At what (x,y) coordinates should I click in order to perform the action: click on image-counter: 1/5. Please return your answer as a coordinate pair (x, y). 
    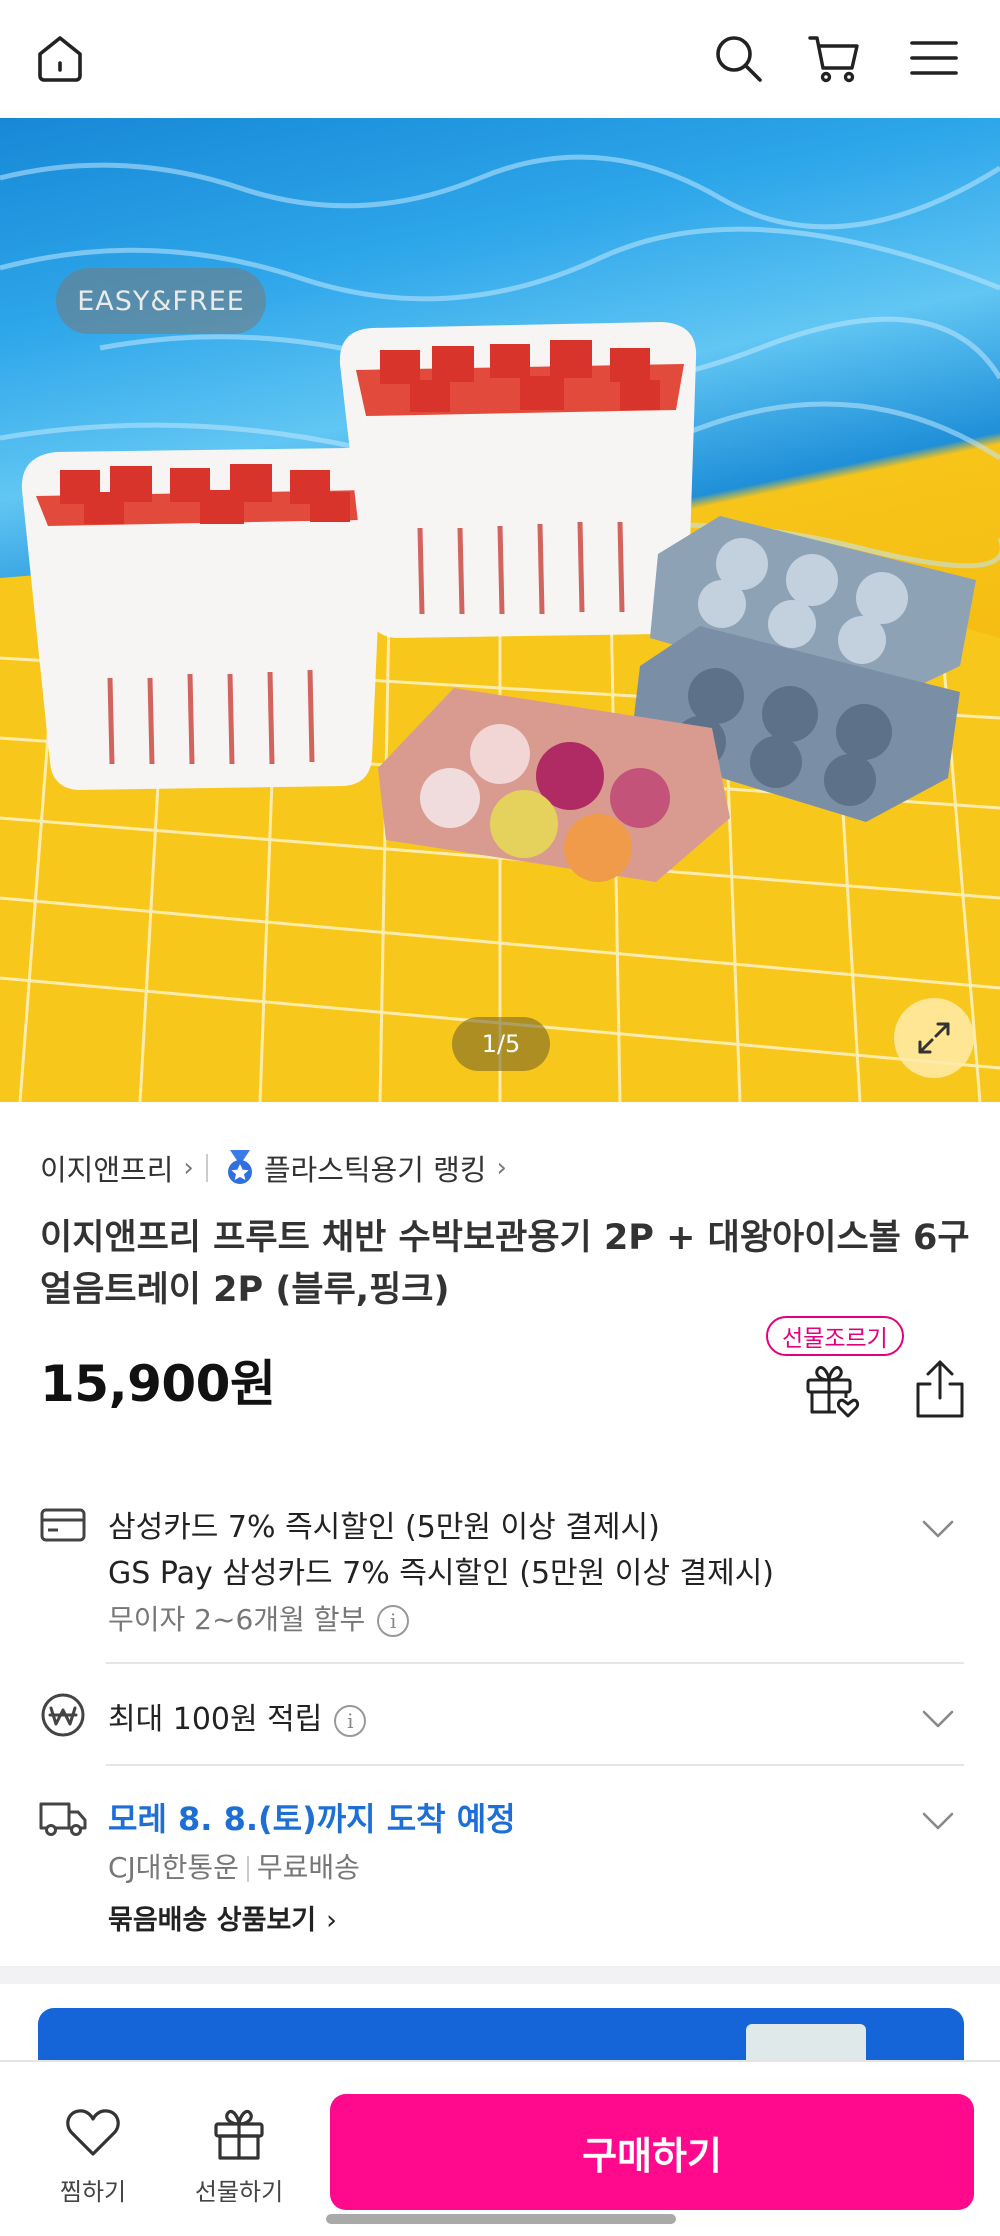
    Looking at the image, I should click on (501, 1044).